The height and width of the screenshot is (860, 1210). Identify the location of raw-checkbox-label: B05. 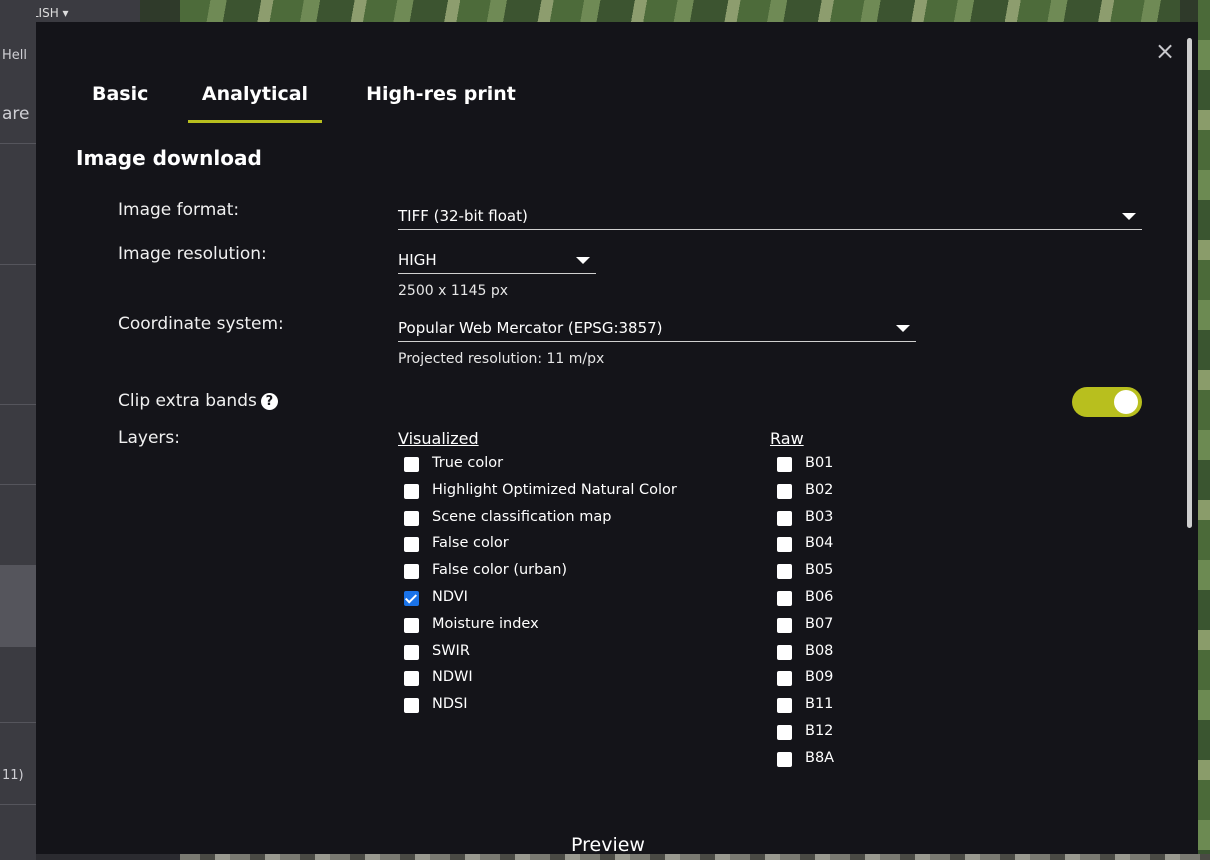
(819, 570).